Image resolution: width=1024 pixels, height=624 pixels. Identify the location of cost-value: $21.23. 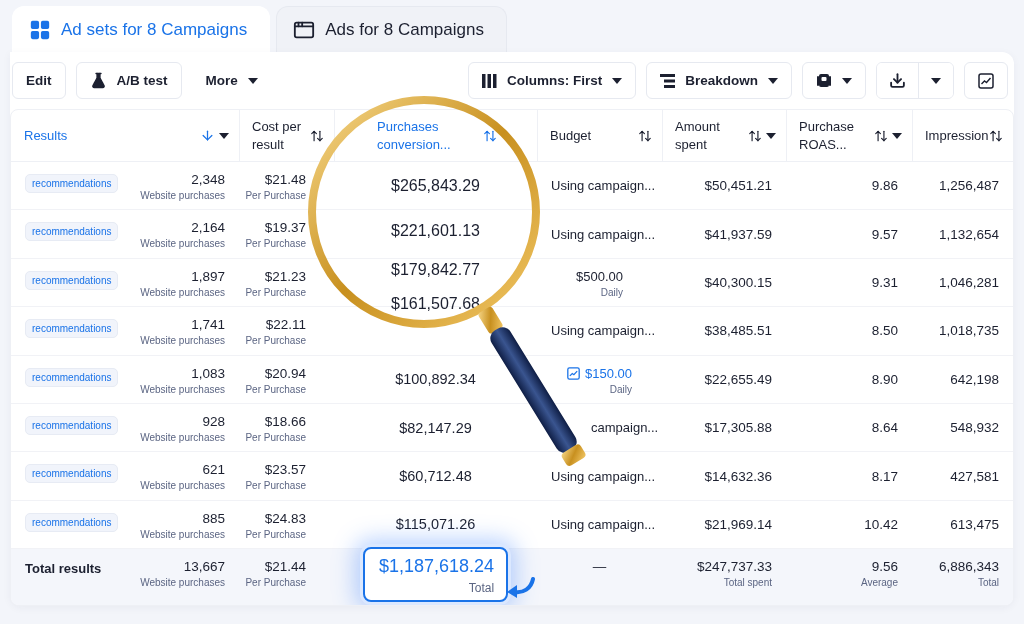
(285, 276).